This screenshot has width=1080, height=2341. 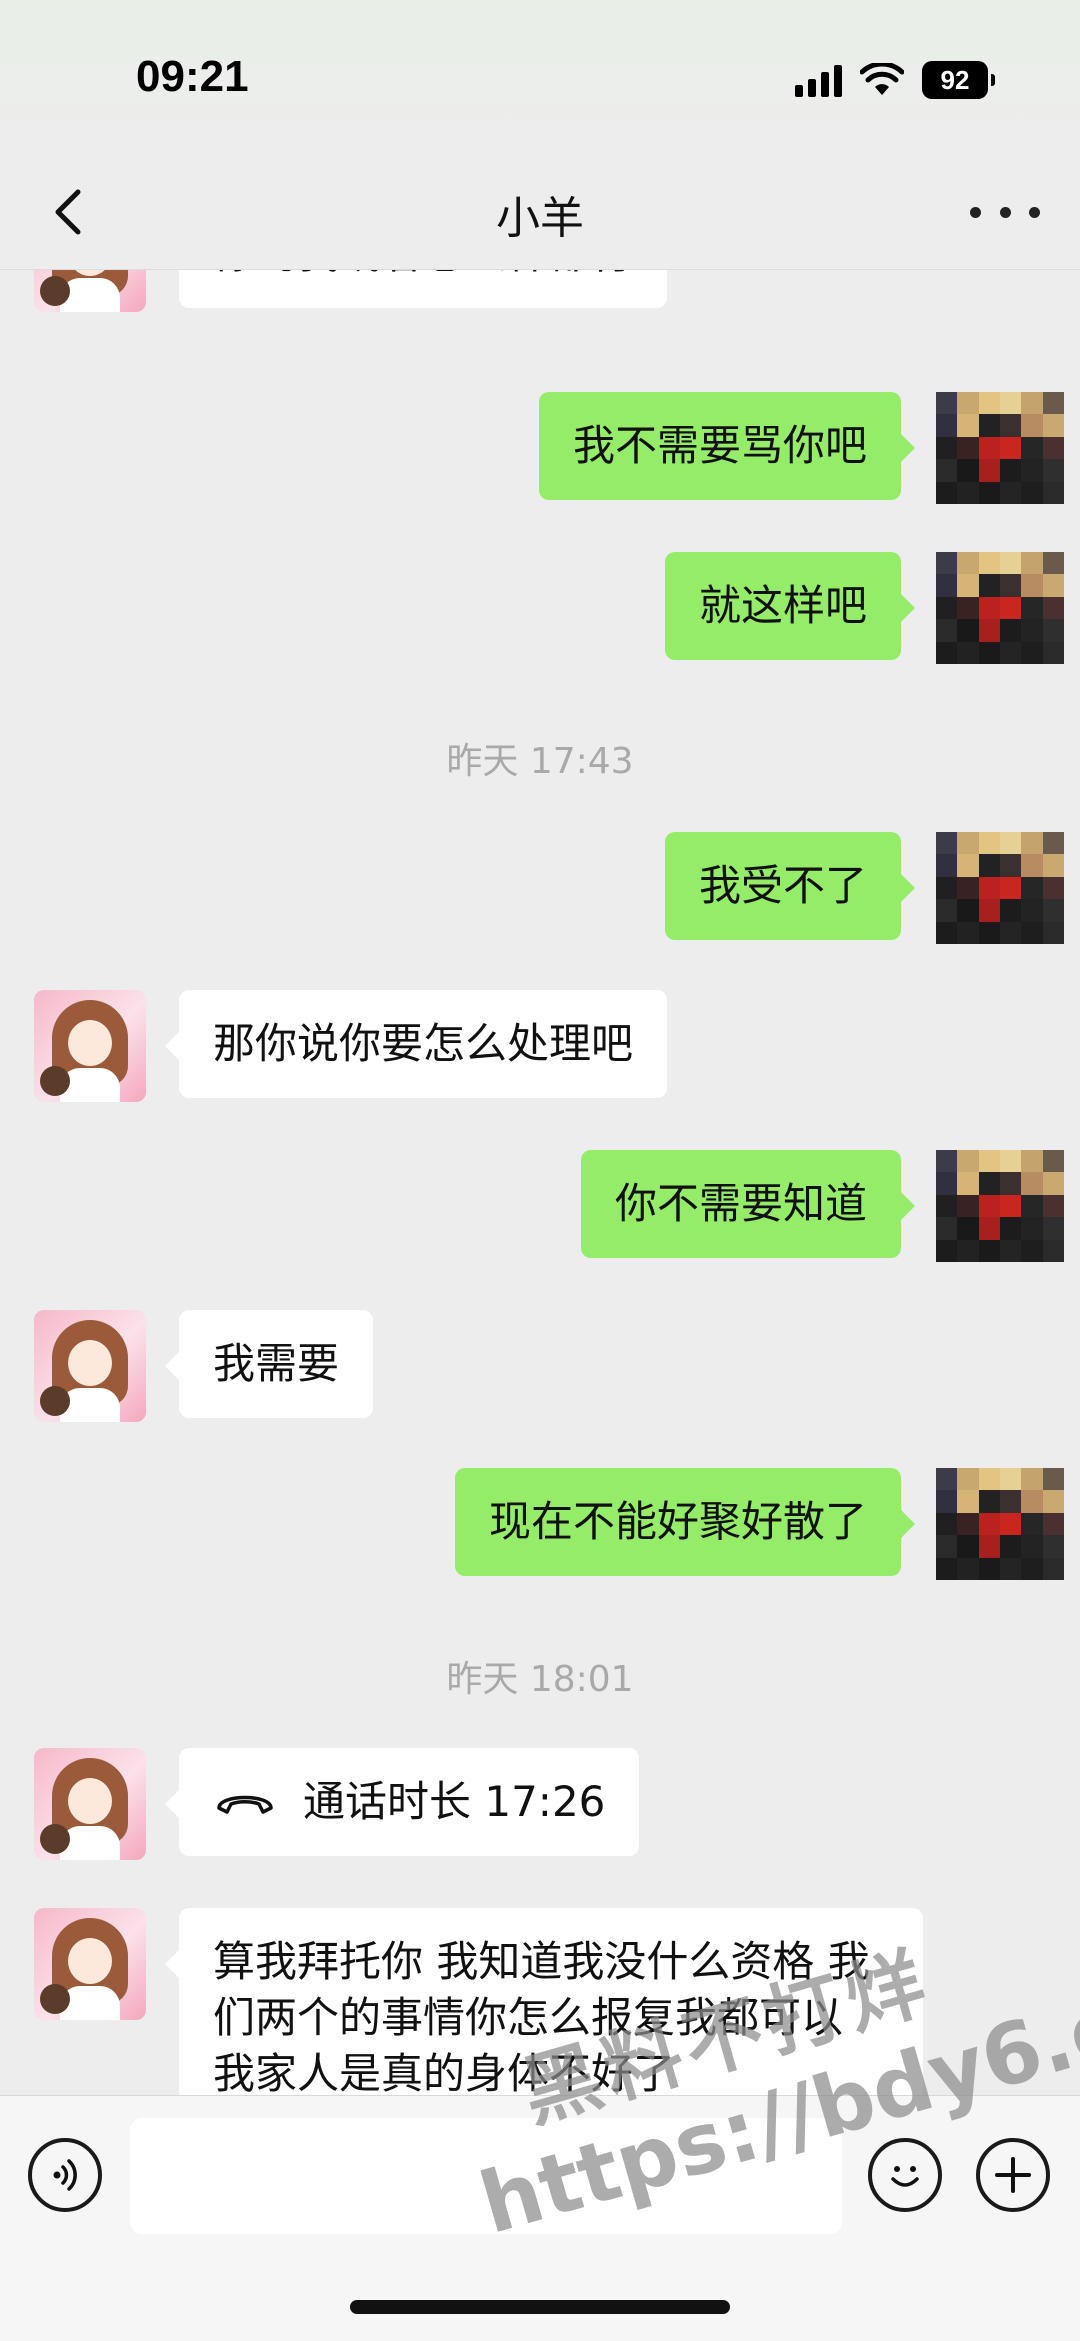 I want to click on plus-icon, so click(x=1013, y=2175).